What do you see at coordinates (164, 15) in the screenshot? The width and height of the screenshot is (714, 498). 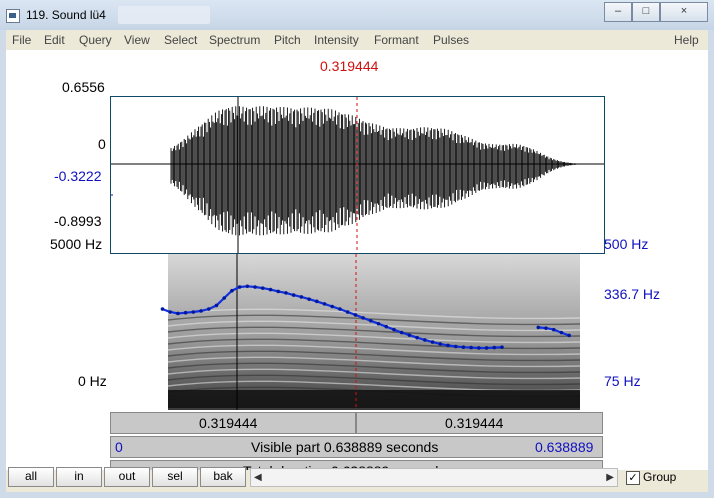 I see `title-redaction` at bounding box center [164, 15].